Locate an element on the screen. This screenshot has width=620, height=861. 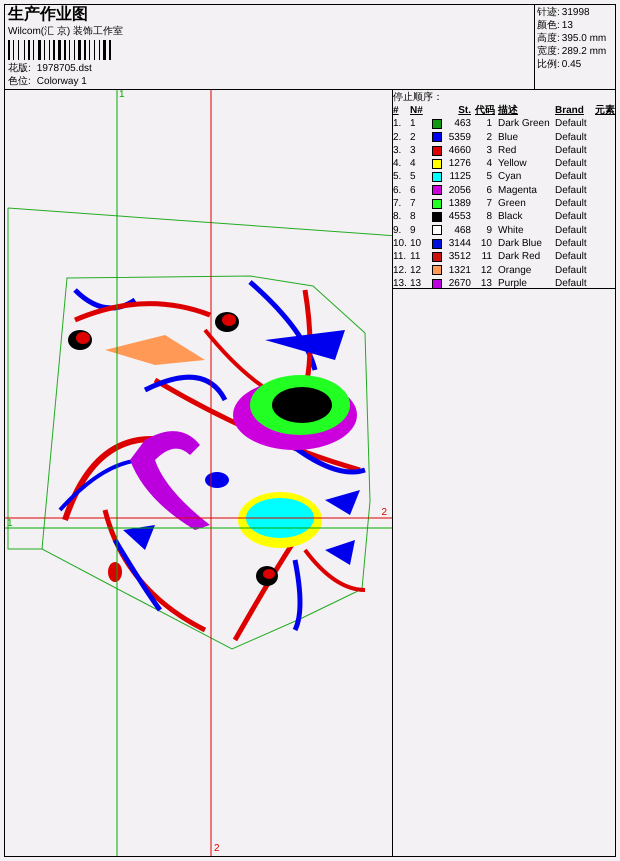
table-cell-text: 3144 is located at coordinates (459, 243).